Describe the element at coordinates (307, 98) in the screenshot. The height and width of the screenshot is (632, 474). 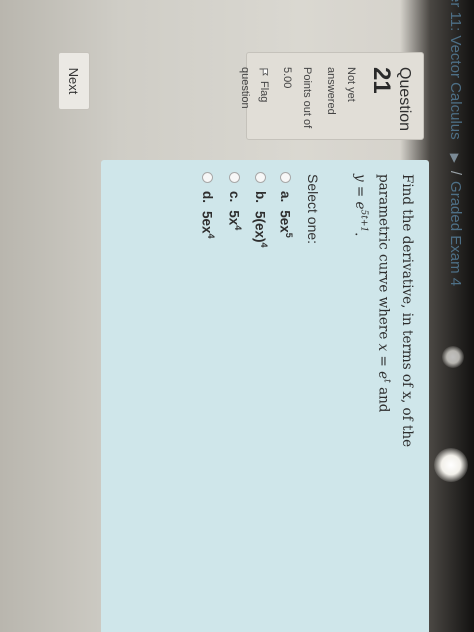
I see `points-label: Points out of` at that location.